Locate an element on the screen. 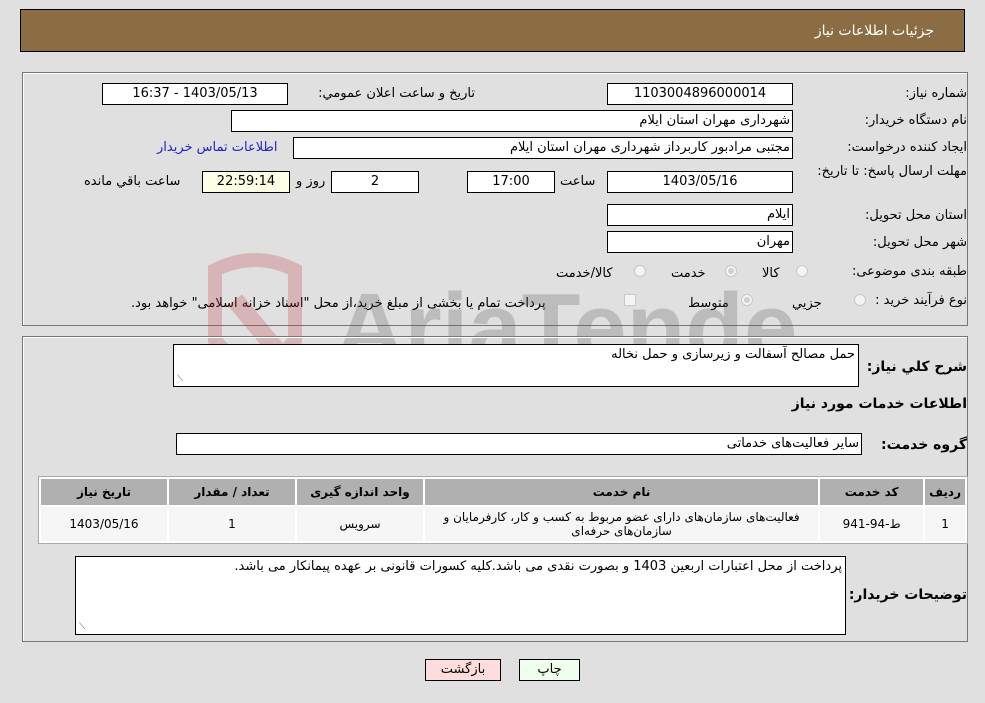 This screenshot has width=985, height=703. buyer-contact-link: اطلاعات تماس خریدار is located at coordinates (217, 147).